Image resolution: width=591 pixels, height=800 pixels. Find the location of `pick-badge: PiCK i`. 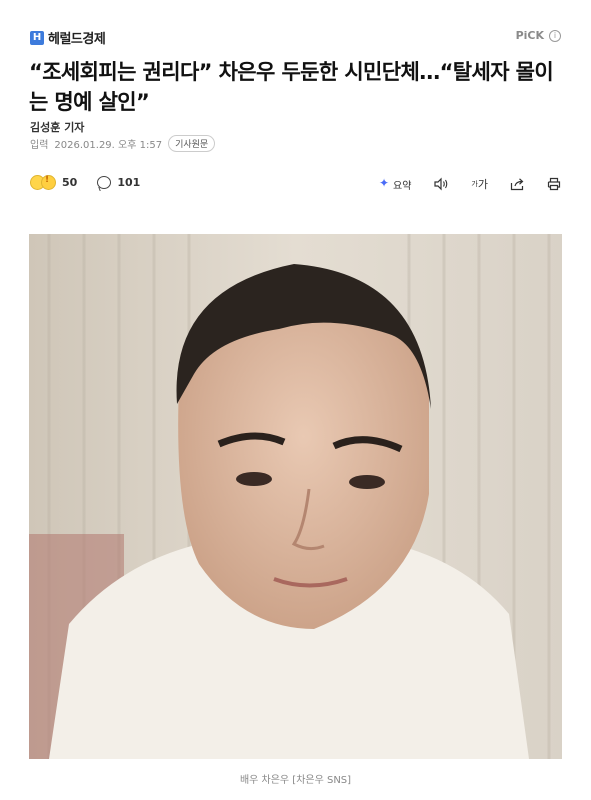

pick-badge: PiCK i is located at coordinates (538, 35).